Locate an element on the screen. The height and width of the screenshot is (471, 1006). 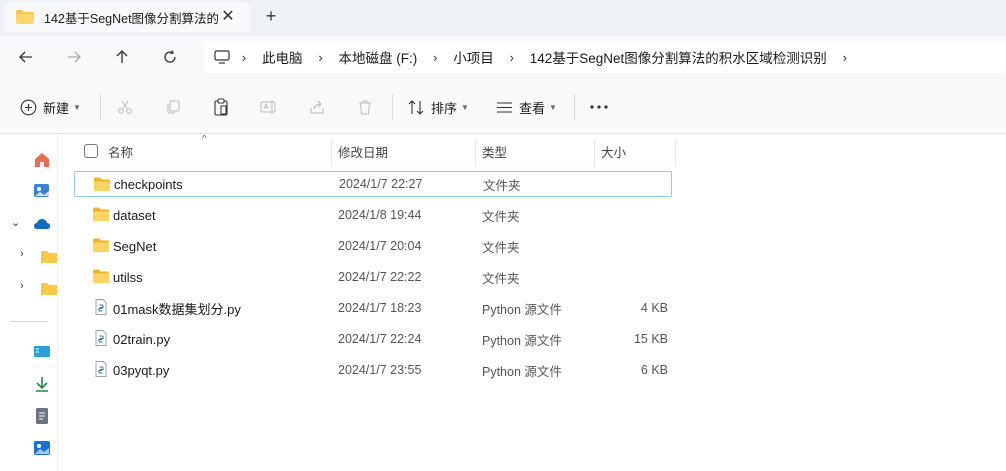
desktop-icon is located at coordinates (42, 352).